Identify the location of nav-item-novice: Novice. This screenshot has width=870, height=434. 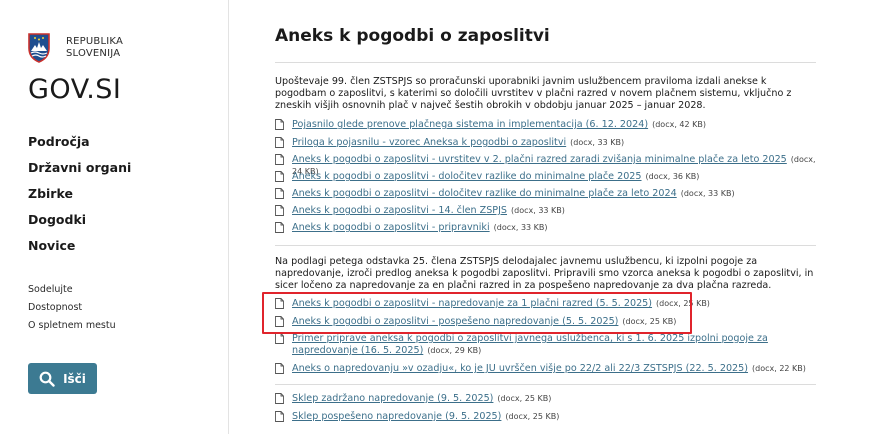
(79, 251).